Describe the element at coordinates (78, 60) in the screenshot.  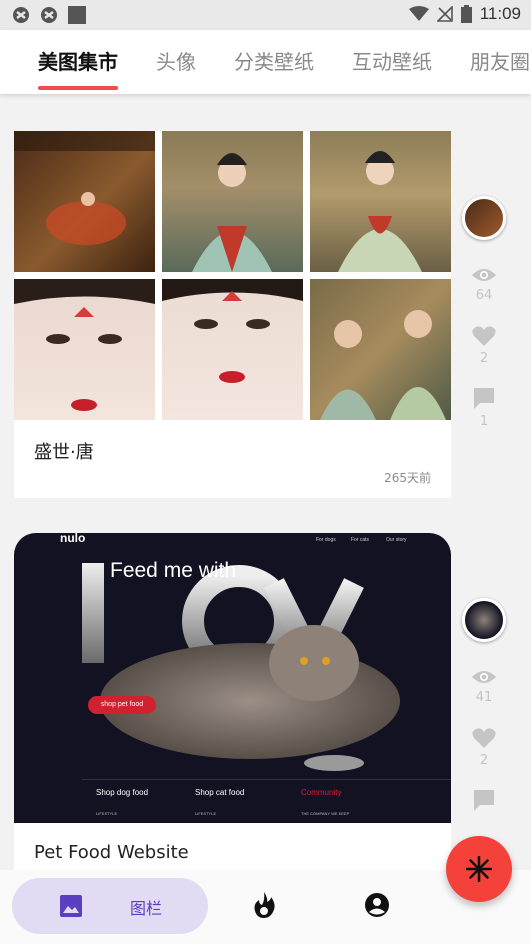
I see `tab-market: 美图集市` at that location.